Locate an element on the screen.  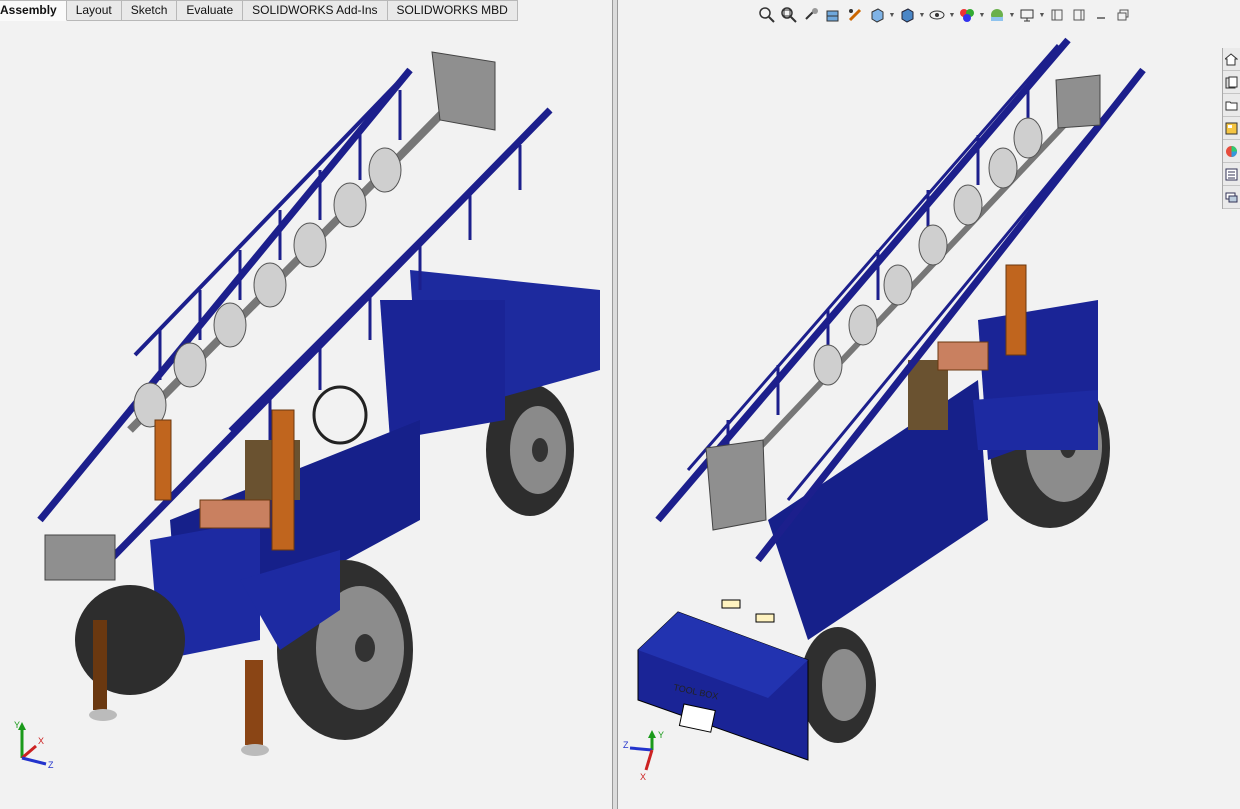
minimize-icon is located at coordinates (1101, 15).